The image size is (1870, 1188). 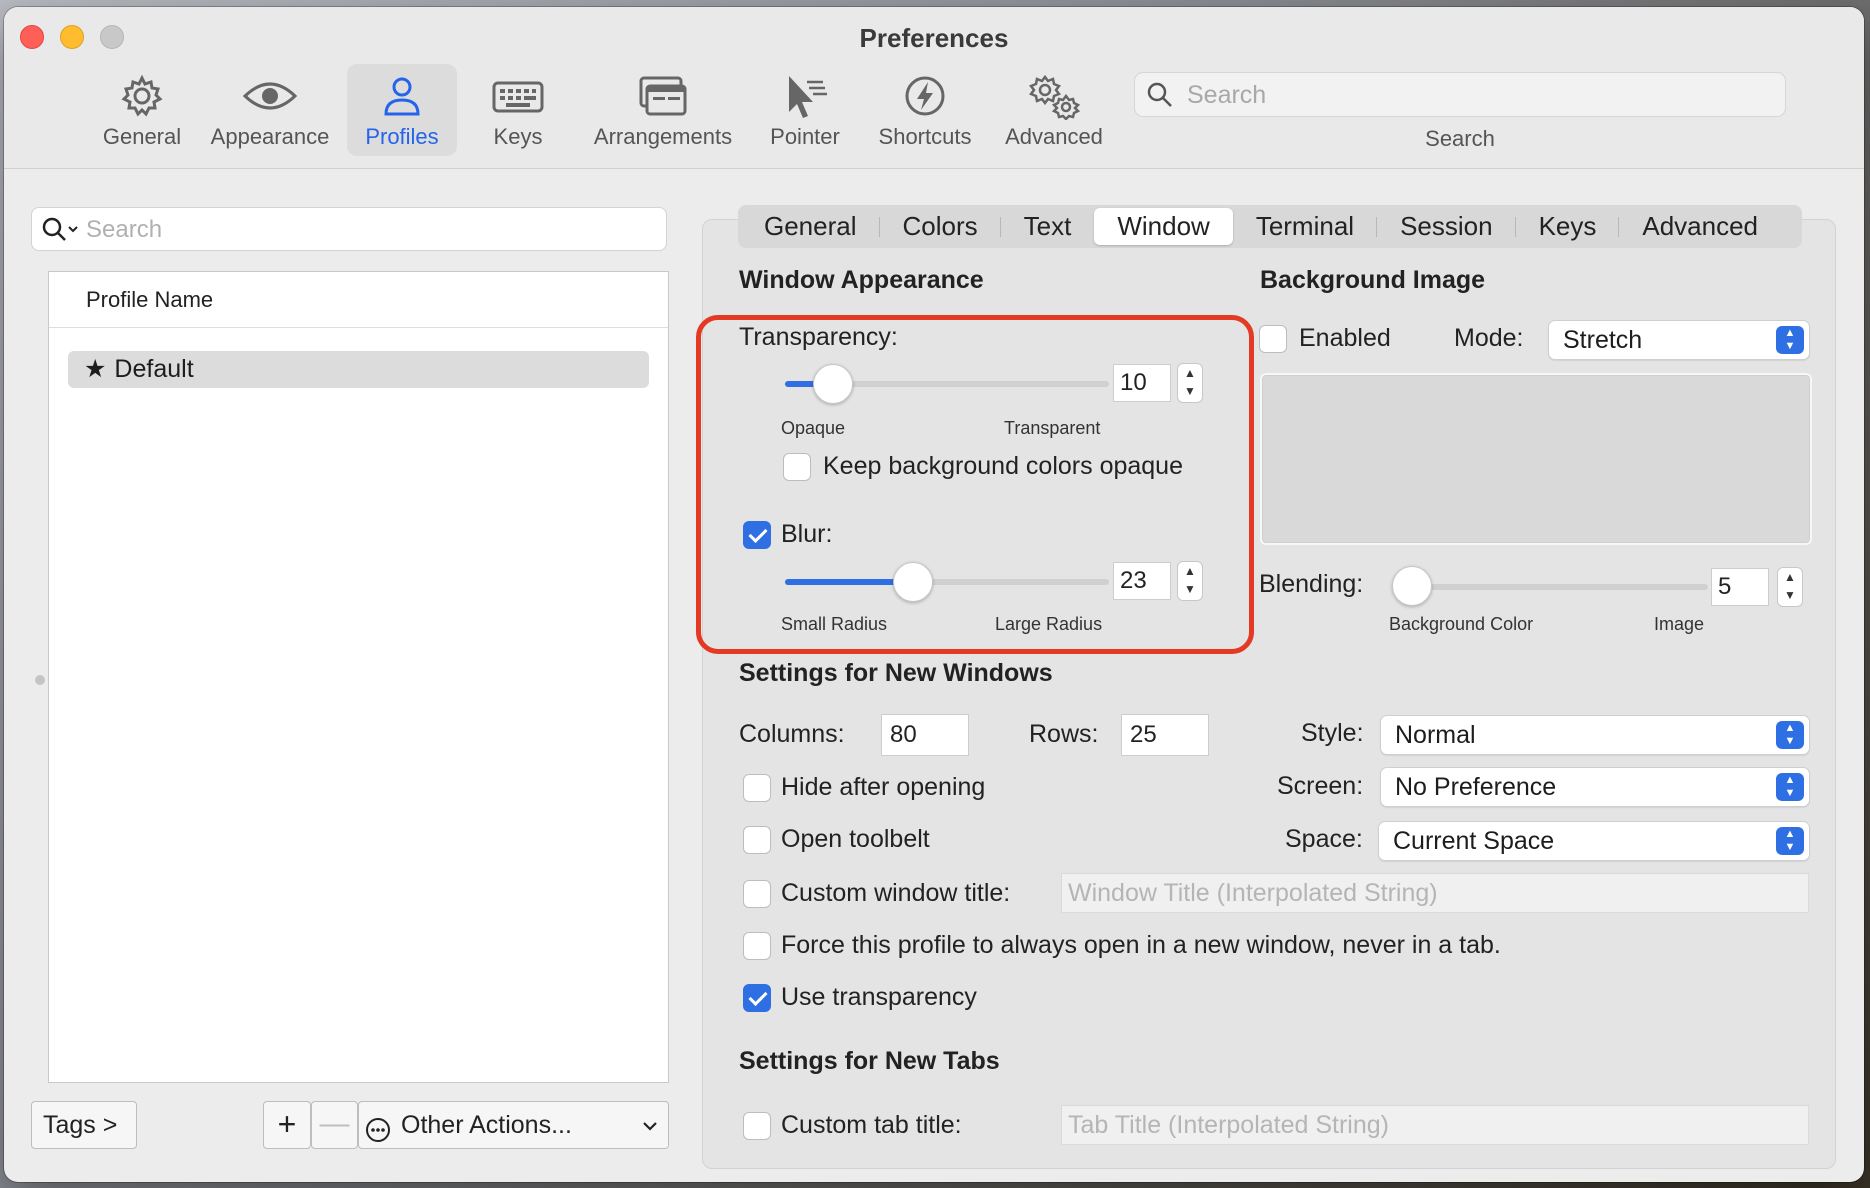 I want to click on toolbar-label: Profiles, so click(x=402, y=136).